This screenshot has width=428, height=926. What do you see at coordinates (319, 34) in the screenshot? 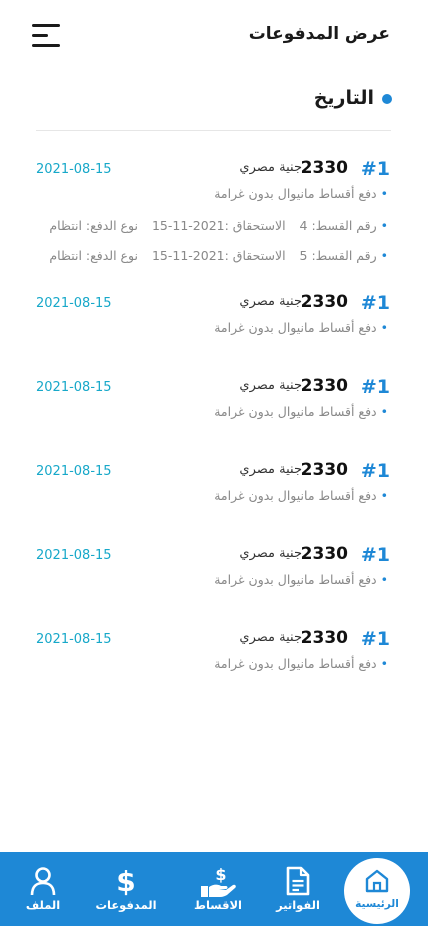
I see `page-title: عرض المدفوعات` at bounding box center [319, 34].